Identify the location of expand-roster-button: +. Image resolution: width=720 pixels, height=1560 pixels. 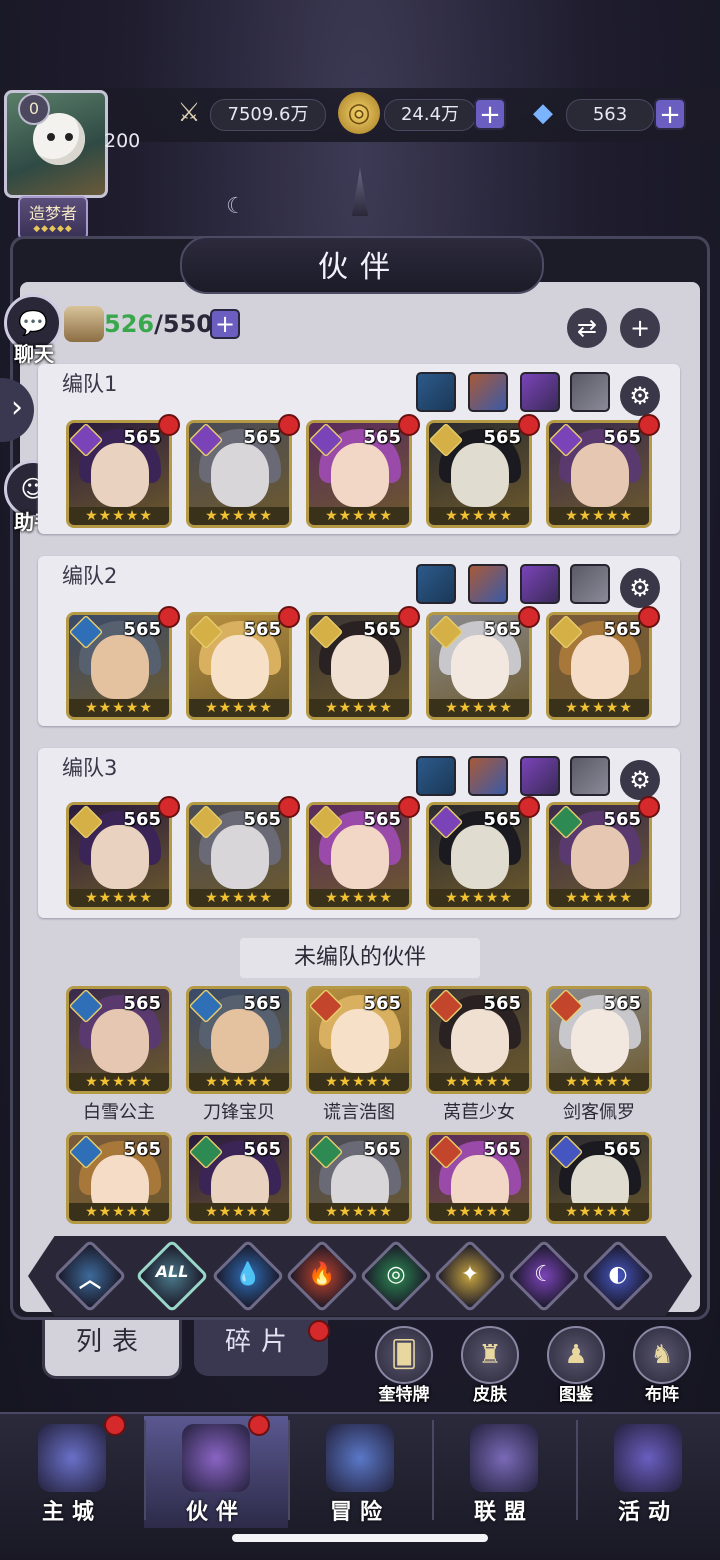
(225, 324).